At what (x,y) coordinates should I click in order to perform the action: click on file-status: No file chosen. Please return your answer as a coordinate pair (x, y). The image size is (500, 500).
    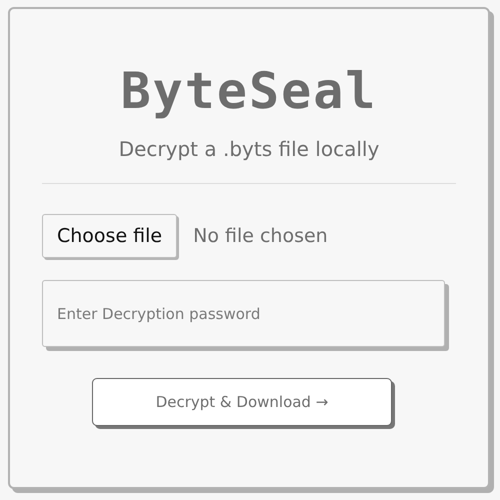
    Looking at the image, I should click on (260, 236).